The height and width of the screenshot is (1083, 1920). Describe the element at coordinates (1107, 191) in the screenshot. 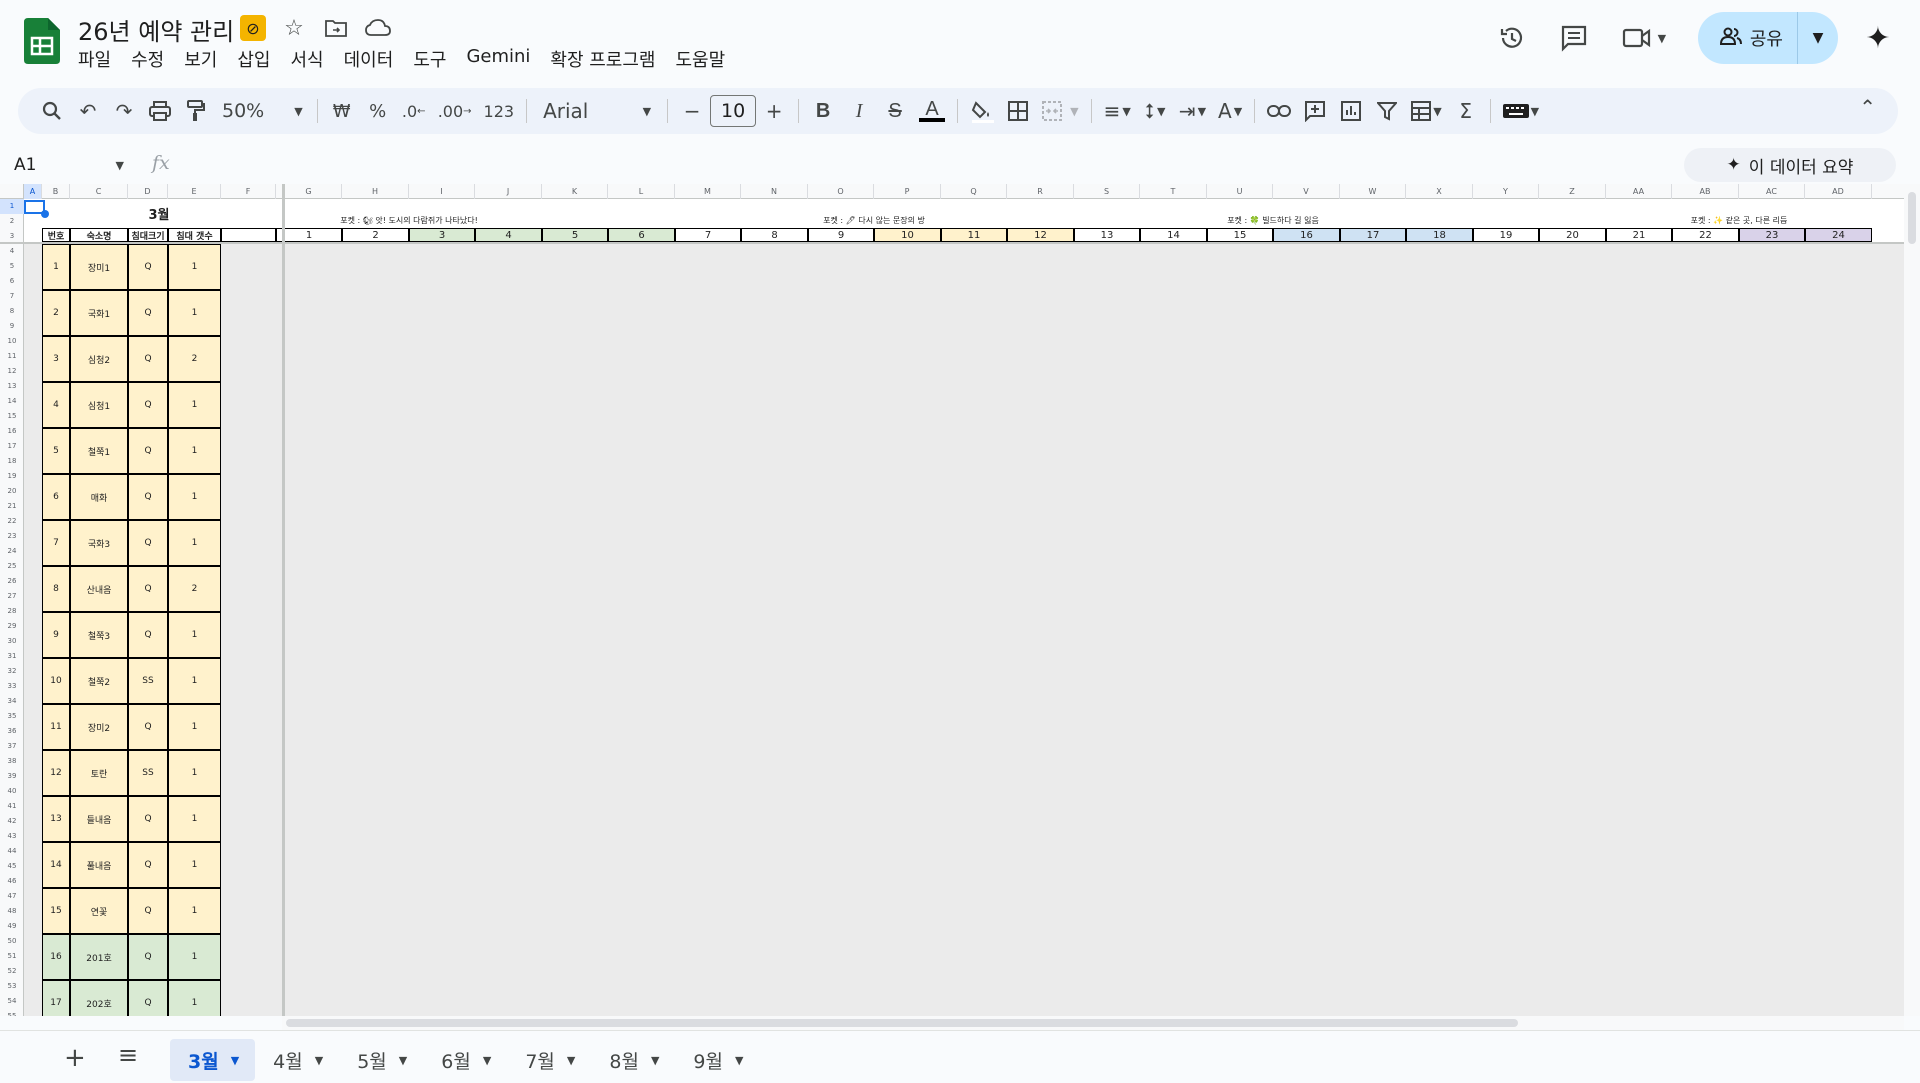

I see `column-header: S` at that location.